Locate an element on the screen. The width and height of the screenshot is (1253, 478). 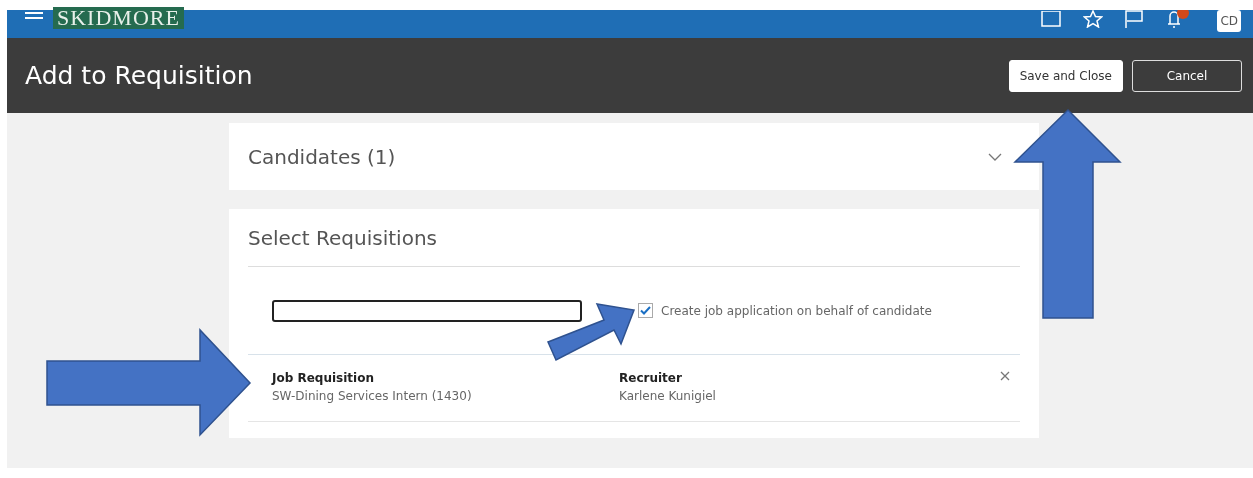
field-value: SW-Dining Services Intern (1430) is located at coordinates (372, 396).